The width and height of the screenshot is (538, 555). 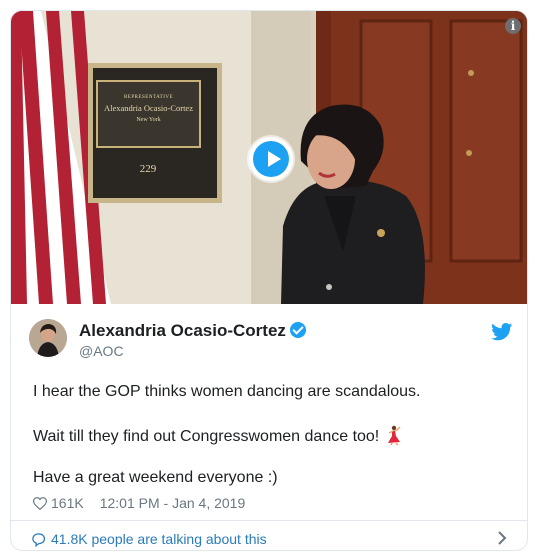 What do you see at coordinates (40, 503) in the screenshot?
I see `heart-icon` at bounding box center [40, 503].